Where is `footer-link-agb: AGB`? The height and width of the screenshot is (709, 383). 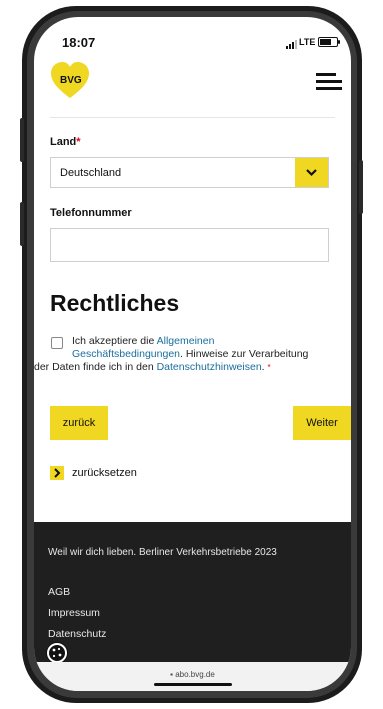 footer-link-agb: AGB is located at coordinates (59, 592).